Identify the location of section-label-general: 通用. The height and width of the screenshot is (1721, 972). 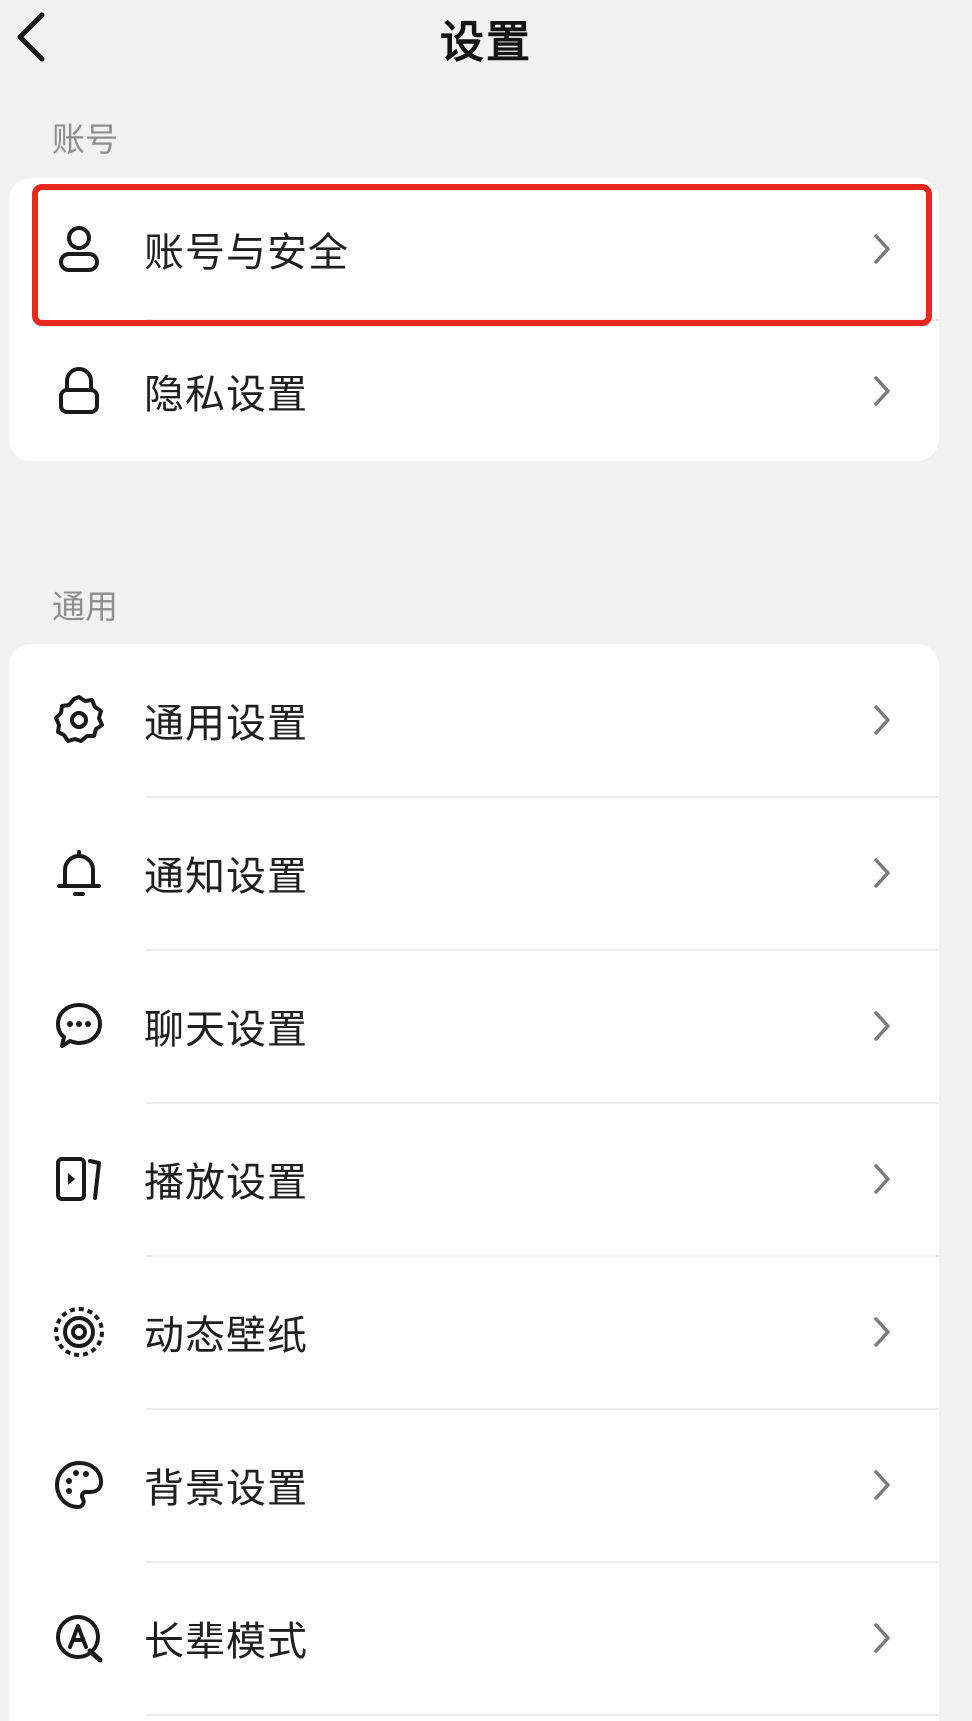
(85, 606).